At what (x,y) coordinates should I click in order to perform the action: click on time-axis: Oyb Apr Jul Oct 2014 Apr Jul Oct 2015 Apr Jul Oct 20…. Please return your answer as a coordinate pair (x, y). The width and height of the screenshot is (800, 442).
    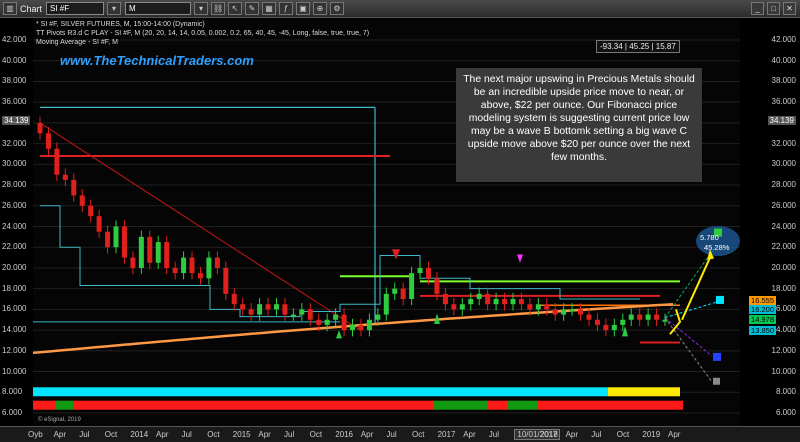
    Looking at the image, I should click on (400, 434).